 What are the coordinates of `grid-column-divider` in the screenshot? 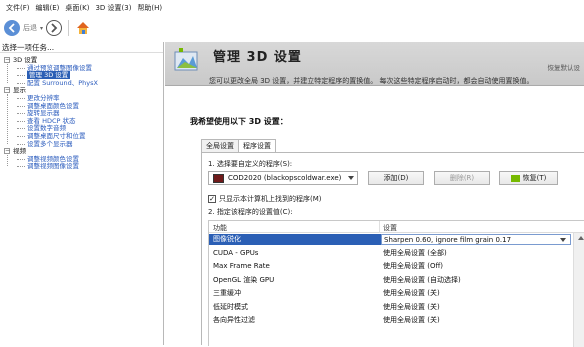 It's located at (379, 227).